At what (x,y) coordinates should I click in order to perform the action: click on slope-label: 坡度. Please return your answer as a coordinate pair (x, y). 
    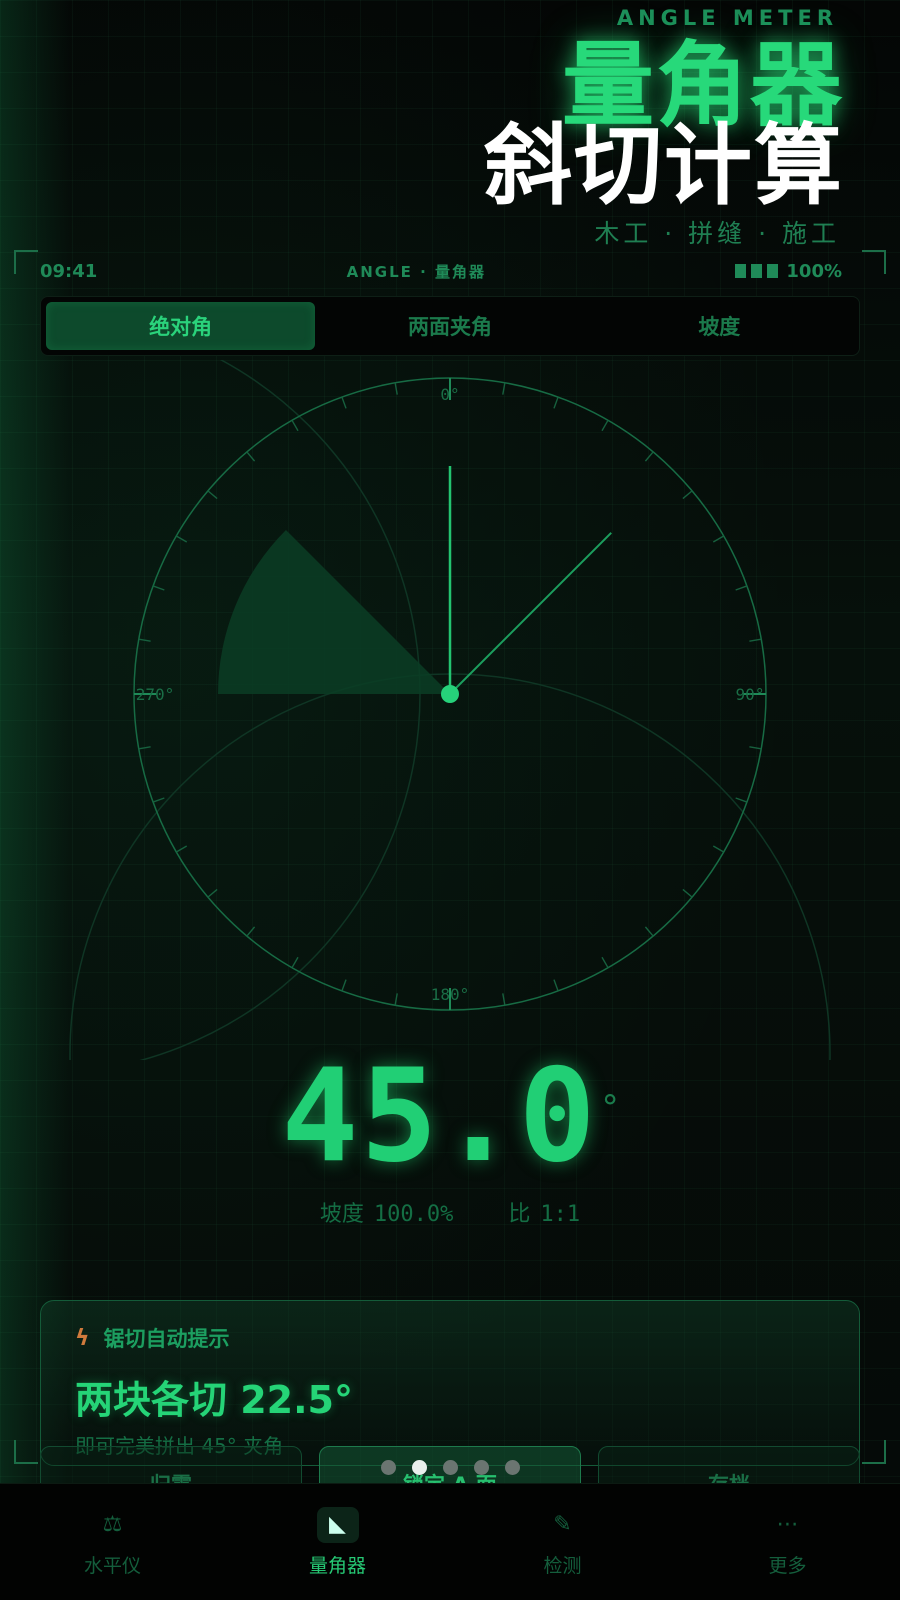
    Looking at the image, I should click on (341, 1214).